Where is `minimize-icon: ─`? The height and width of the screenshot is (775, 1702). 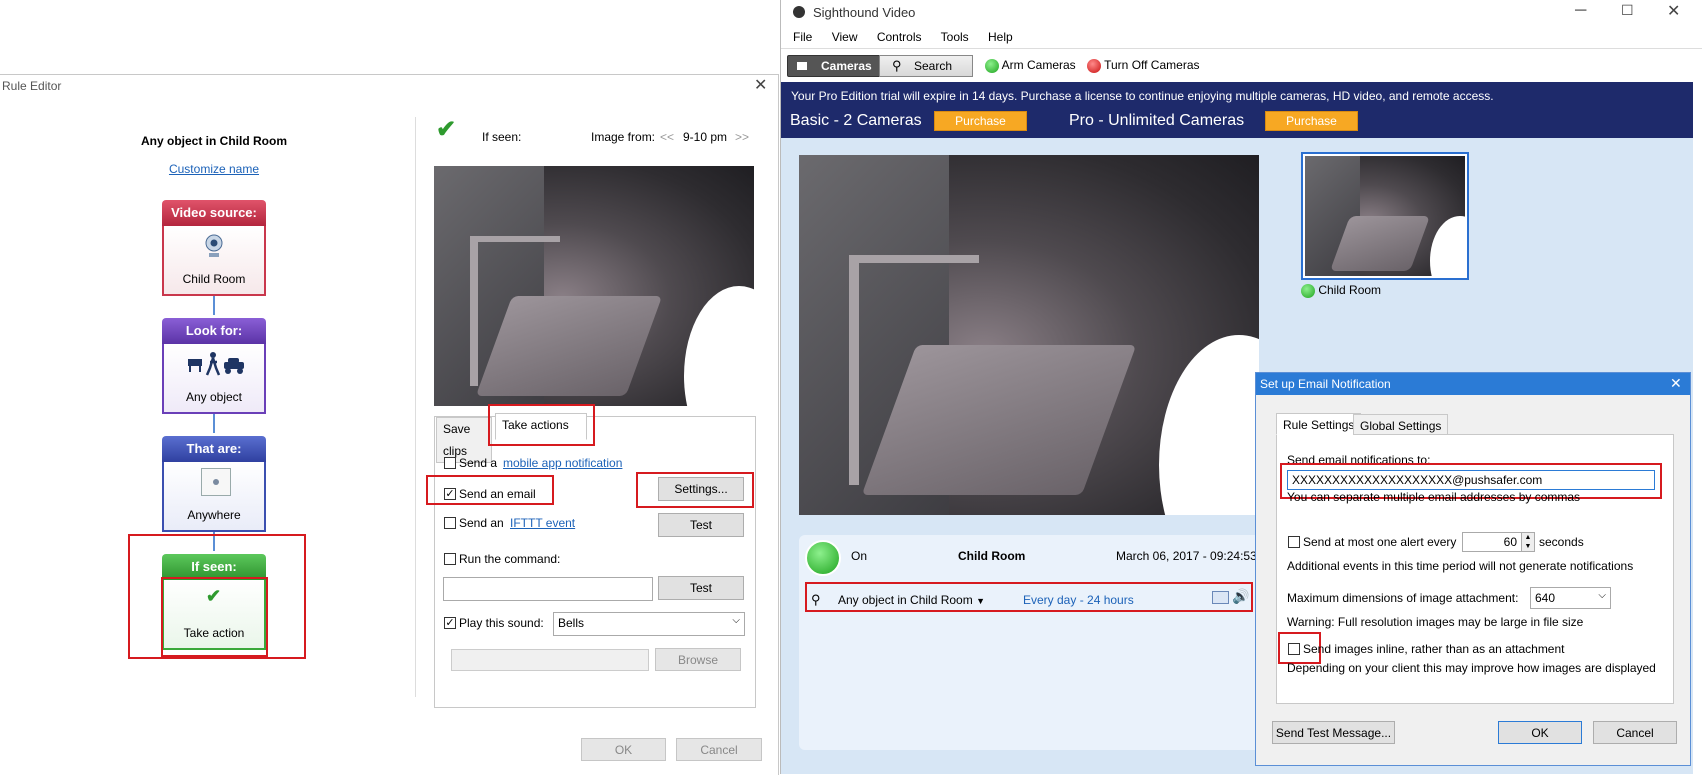 minimize-icon: ─ is located at coordinates (1580, 11).